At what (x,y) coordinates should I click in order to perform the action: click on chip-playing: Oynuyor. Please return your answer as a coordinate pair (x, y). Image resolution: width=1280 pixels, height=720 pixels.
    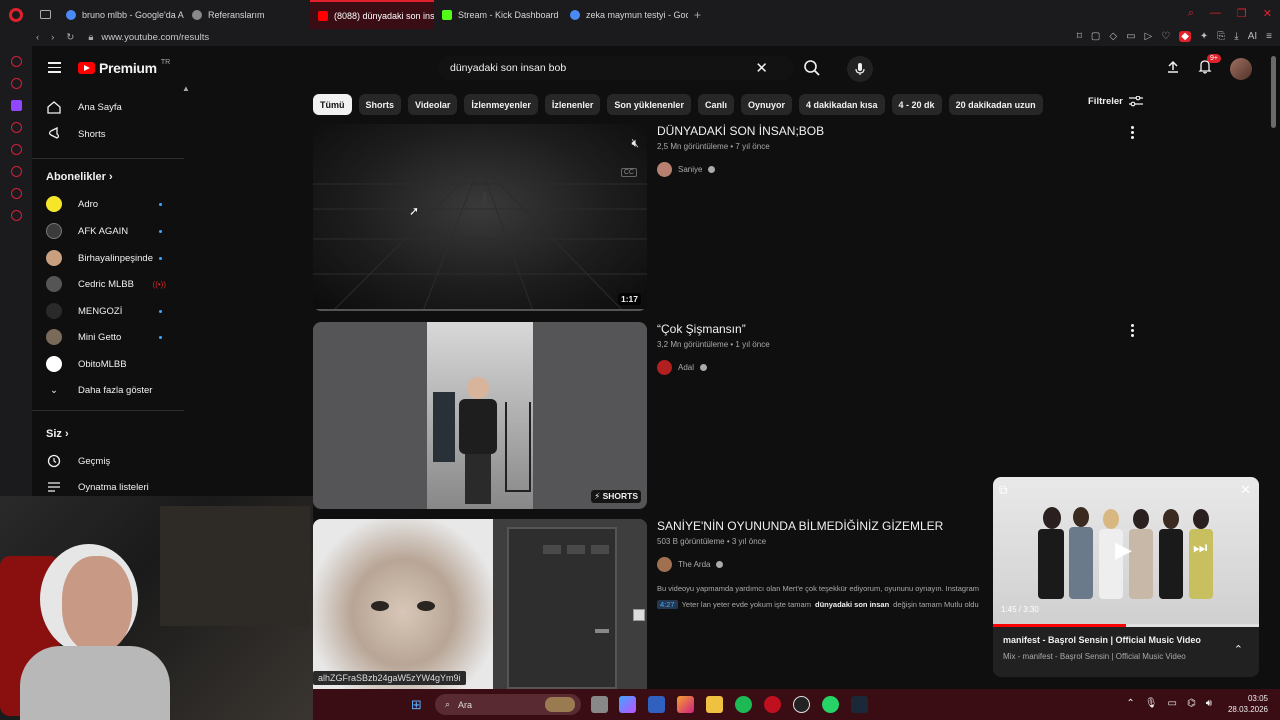
    Looking at the image, I should click on (766, 104).